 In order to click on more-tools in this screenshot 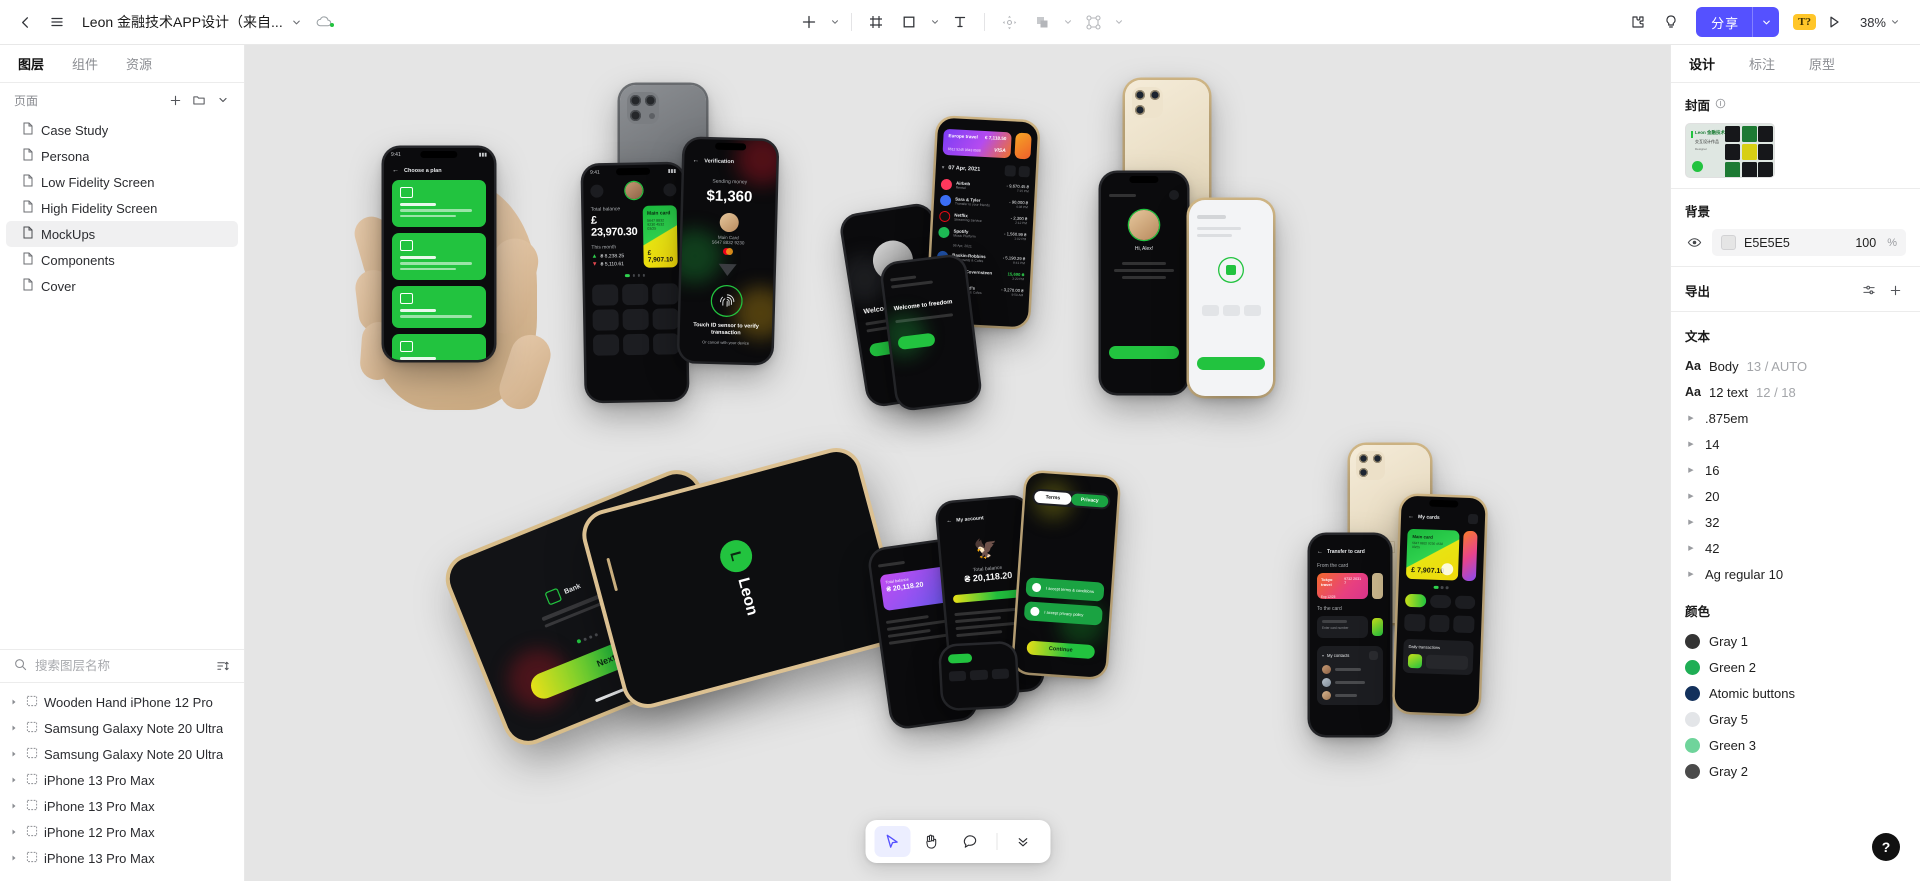, I will do `click(1023, 841)`.